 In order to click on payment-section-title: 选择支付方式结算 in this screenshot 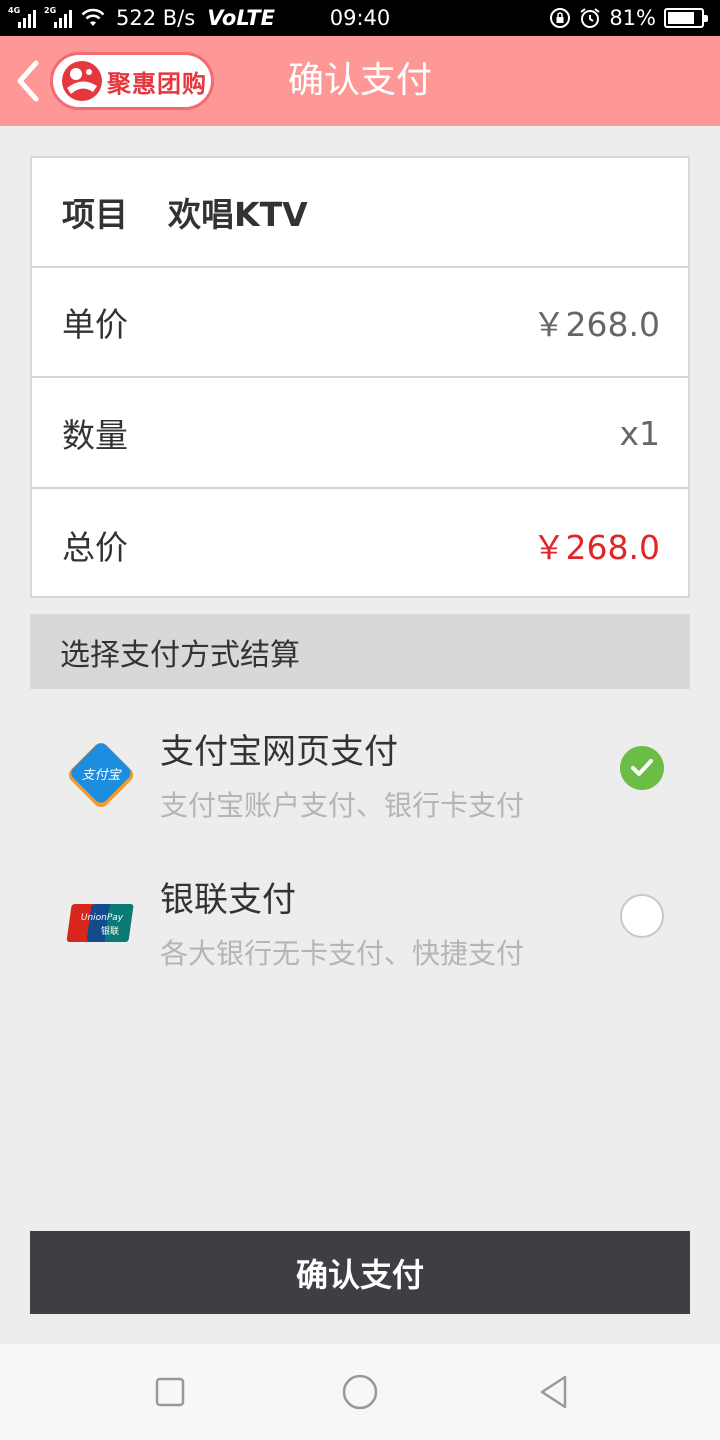, I will do `click(360, 651)`.